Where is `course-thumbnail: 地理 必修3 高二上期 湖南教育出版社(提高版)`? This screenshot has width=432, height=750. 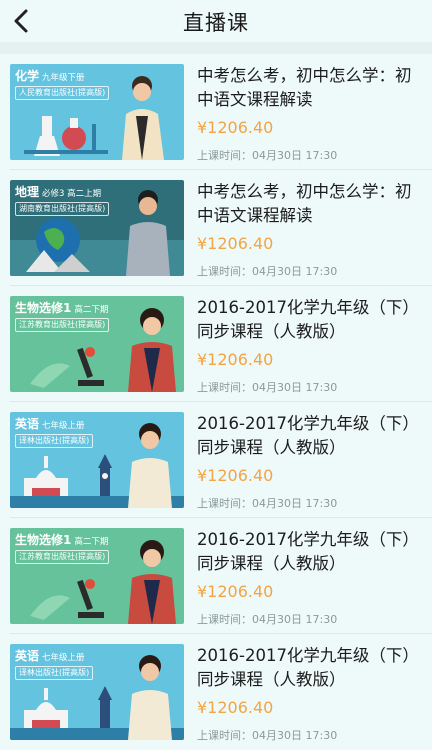 course-thumbnail: 地理 必修3 高二上期 湖南教育出版社(提高版) is located at coordinates (97, 228).